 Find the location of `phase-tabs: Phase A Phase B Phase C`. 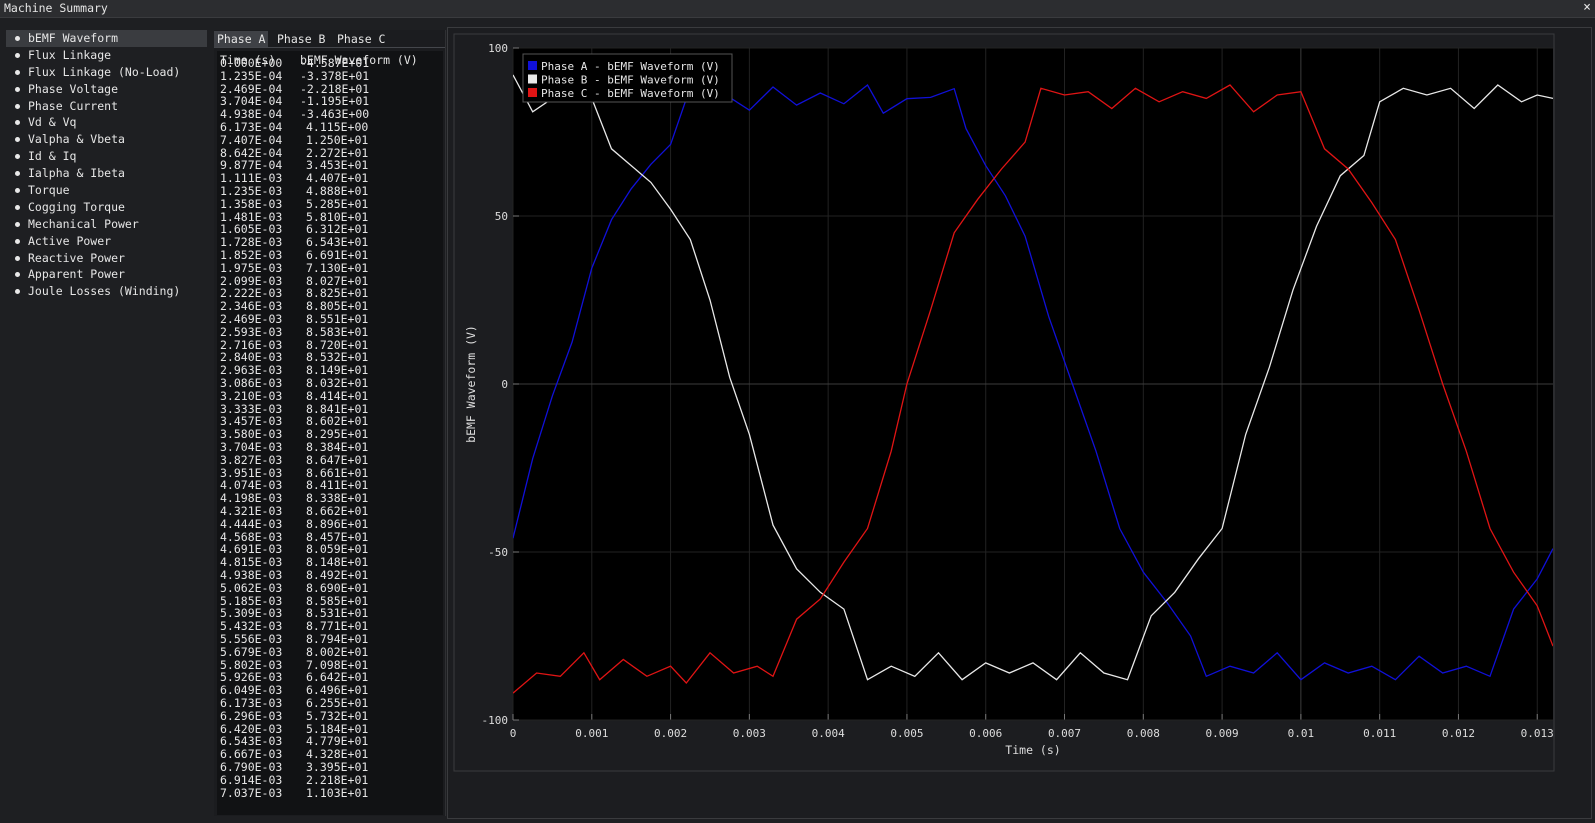

phase-tabs: Phase A Phase B Phase C is located at coordinates (329, 38).